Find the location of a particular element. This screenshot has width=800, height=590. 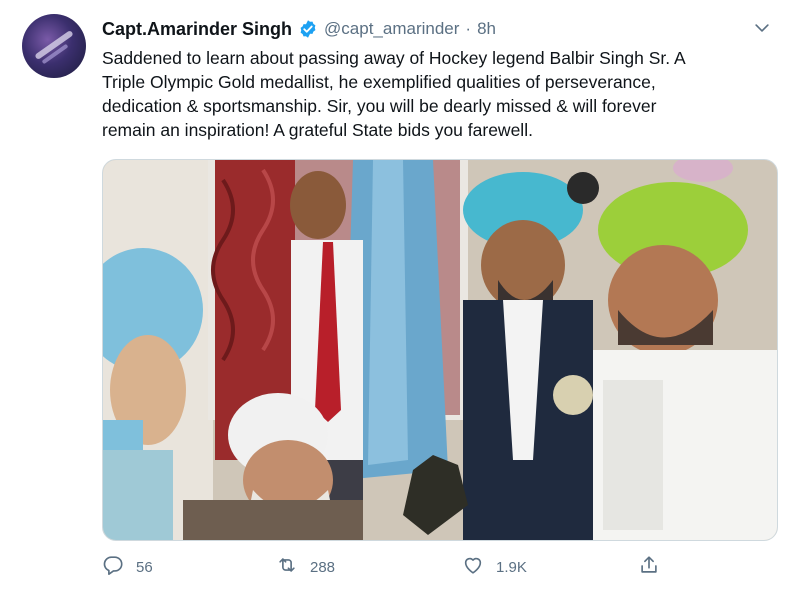

author-name: Capt.Amarinder Singh is located at coordinates (197, 29).